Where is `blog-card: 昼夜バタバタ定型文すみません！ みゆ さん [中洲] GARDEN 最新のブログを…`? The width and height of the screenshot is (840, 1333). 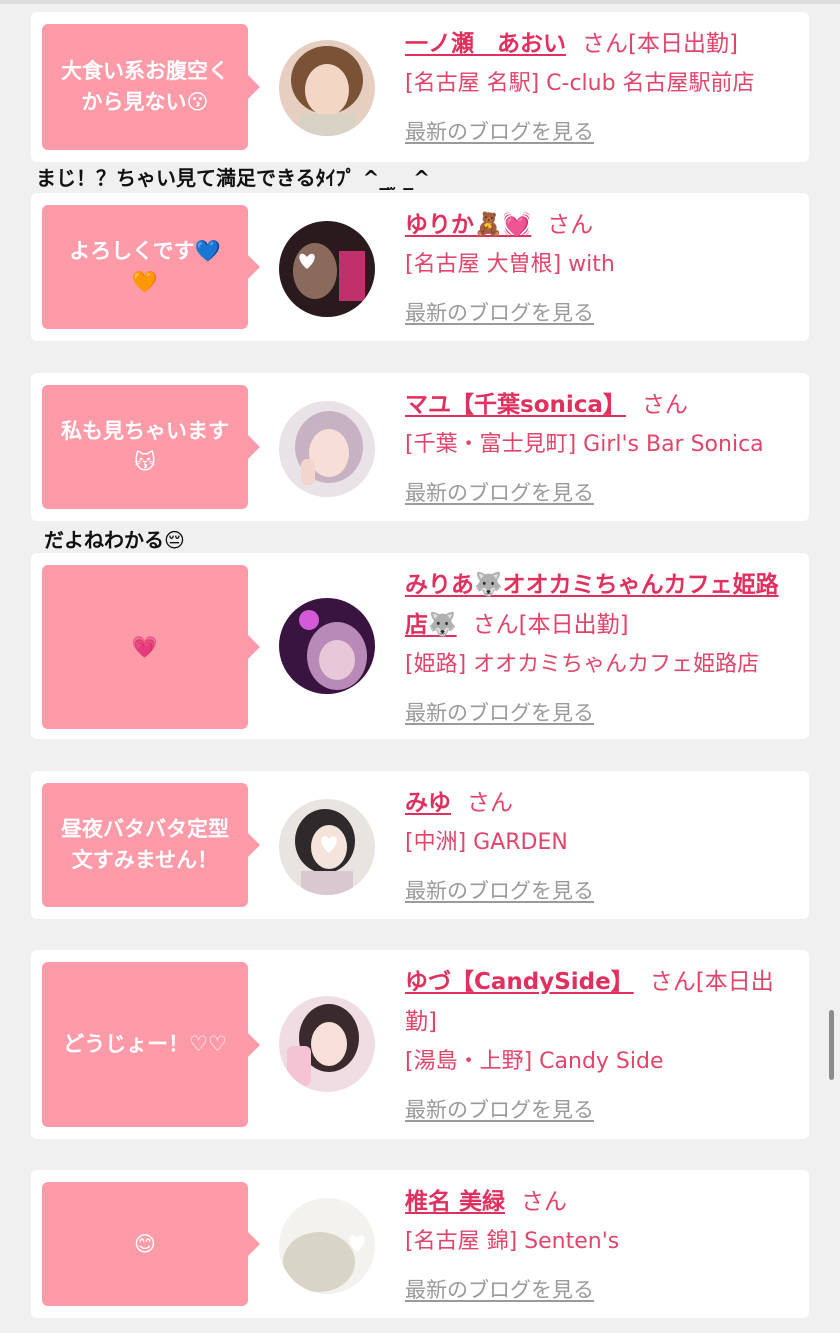 blog-card: 昼夜バタバタ定型文すみません！ みゆ さん [中洲] GARDEN 最新のブログを… is located at coordinates (420, 845).